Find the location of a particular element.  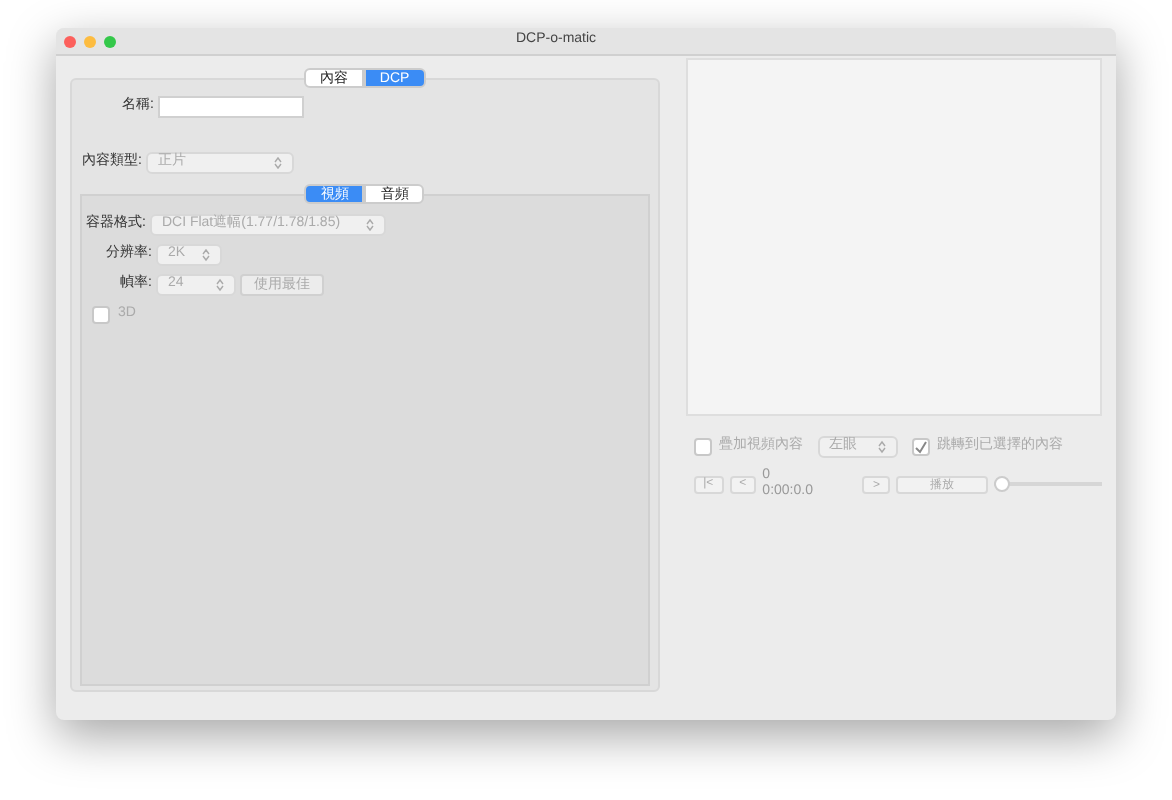

position-slider is located at coordinates (1048, 484).